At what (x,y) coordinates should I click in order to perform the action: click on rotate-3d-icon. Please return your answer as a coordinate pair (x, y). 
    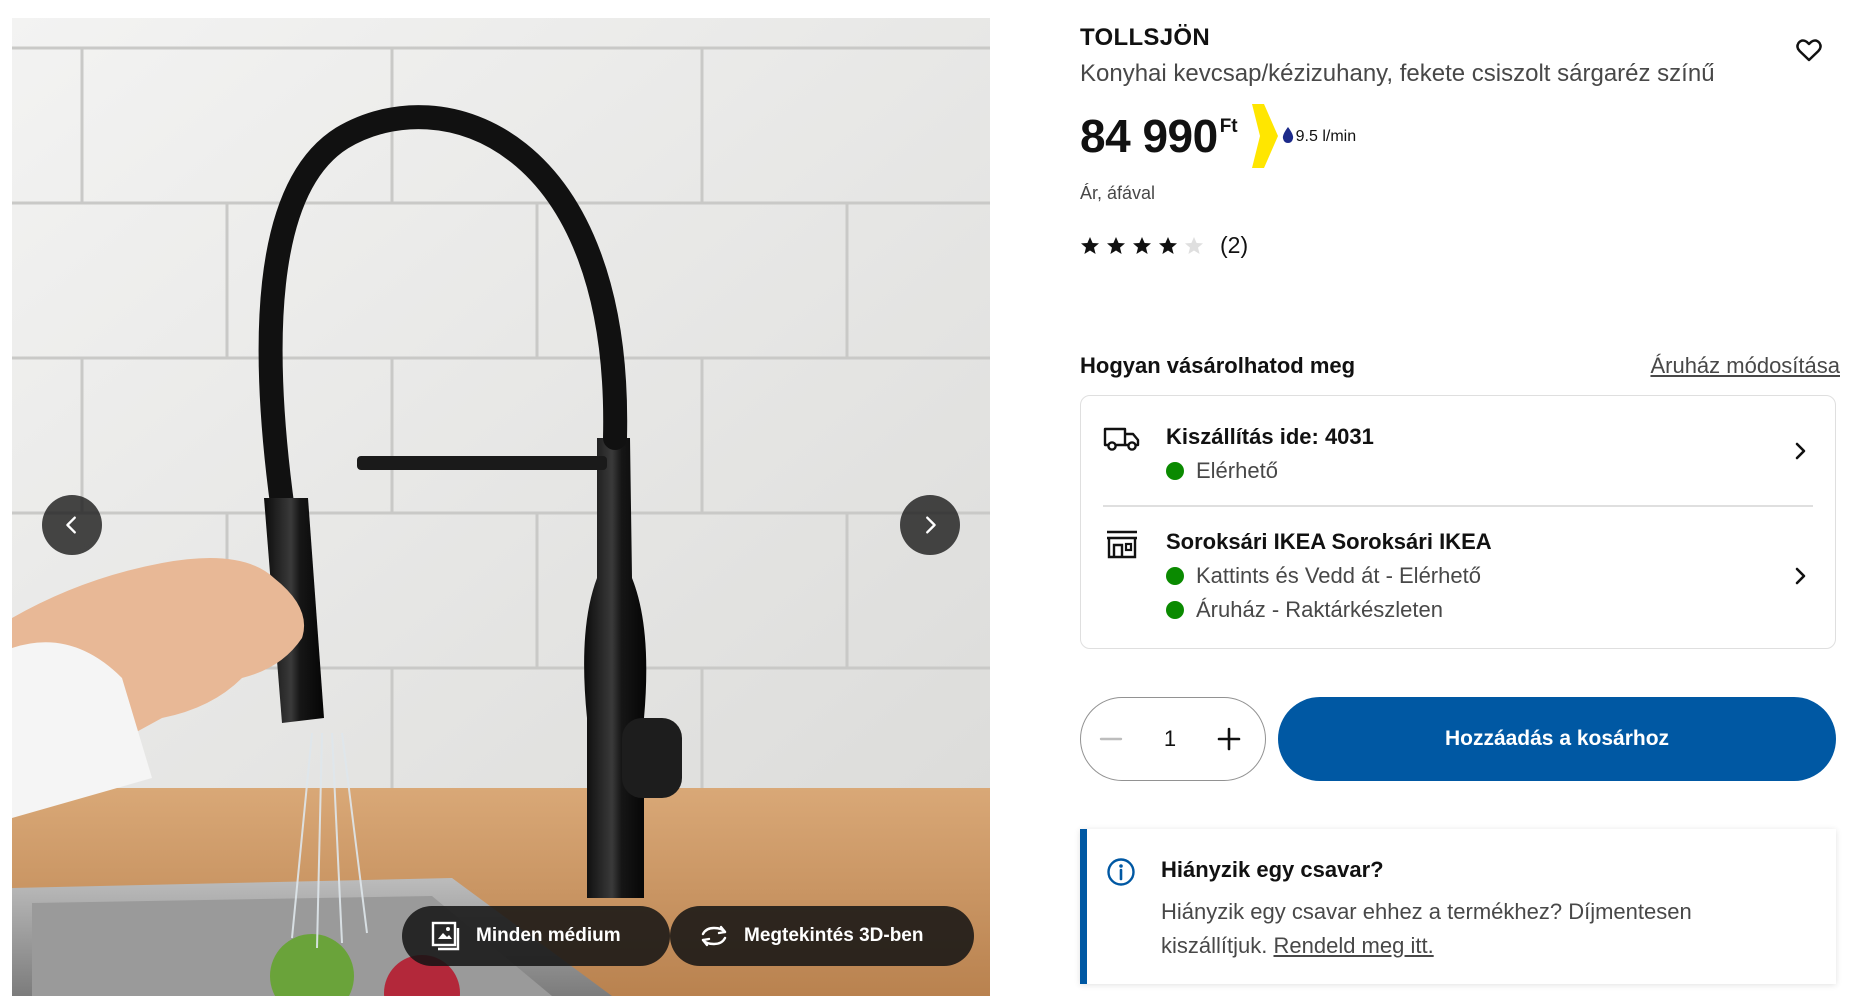
    Looking at the image, I should click on (714, 936).